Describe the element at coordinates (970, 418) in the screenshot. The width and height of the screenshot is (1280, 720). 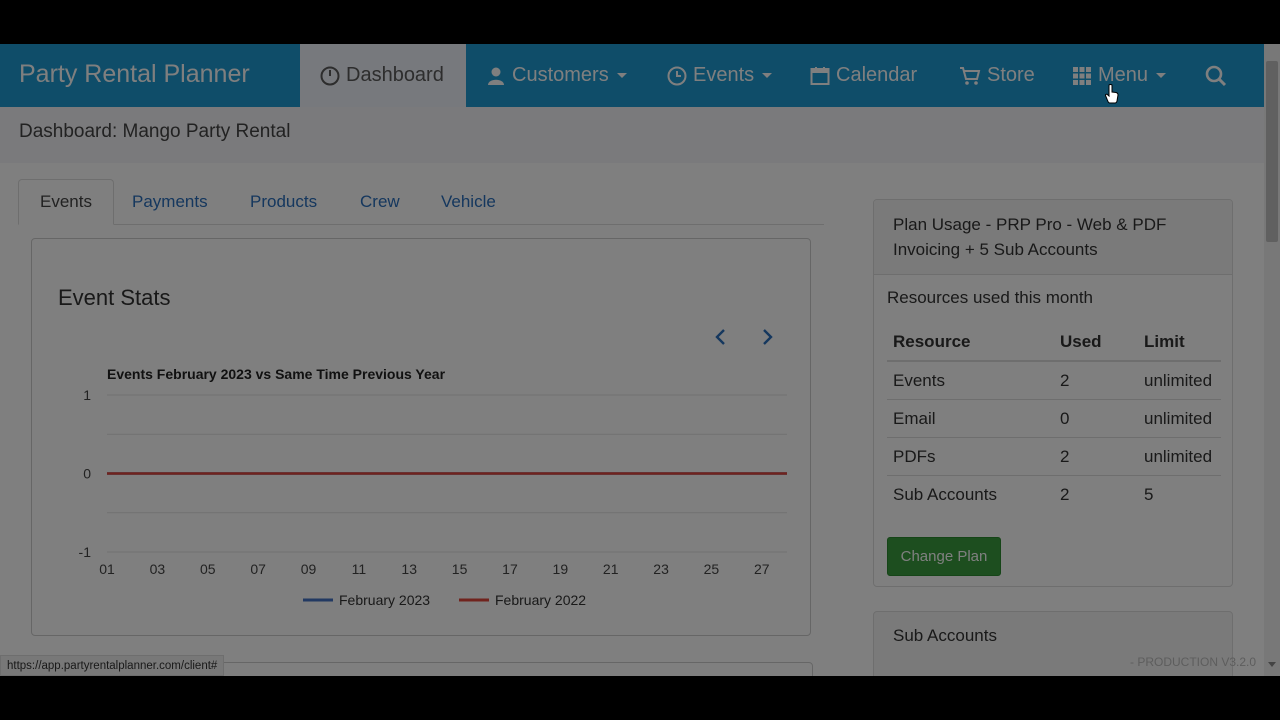
I see `resource-cell: Email` at that location.